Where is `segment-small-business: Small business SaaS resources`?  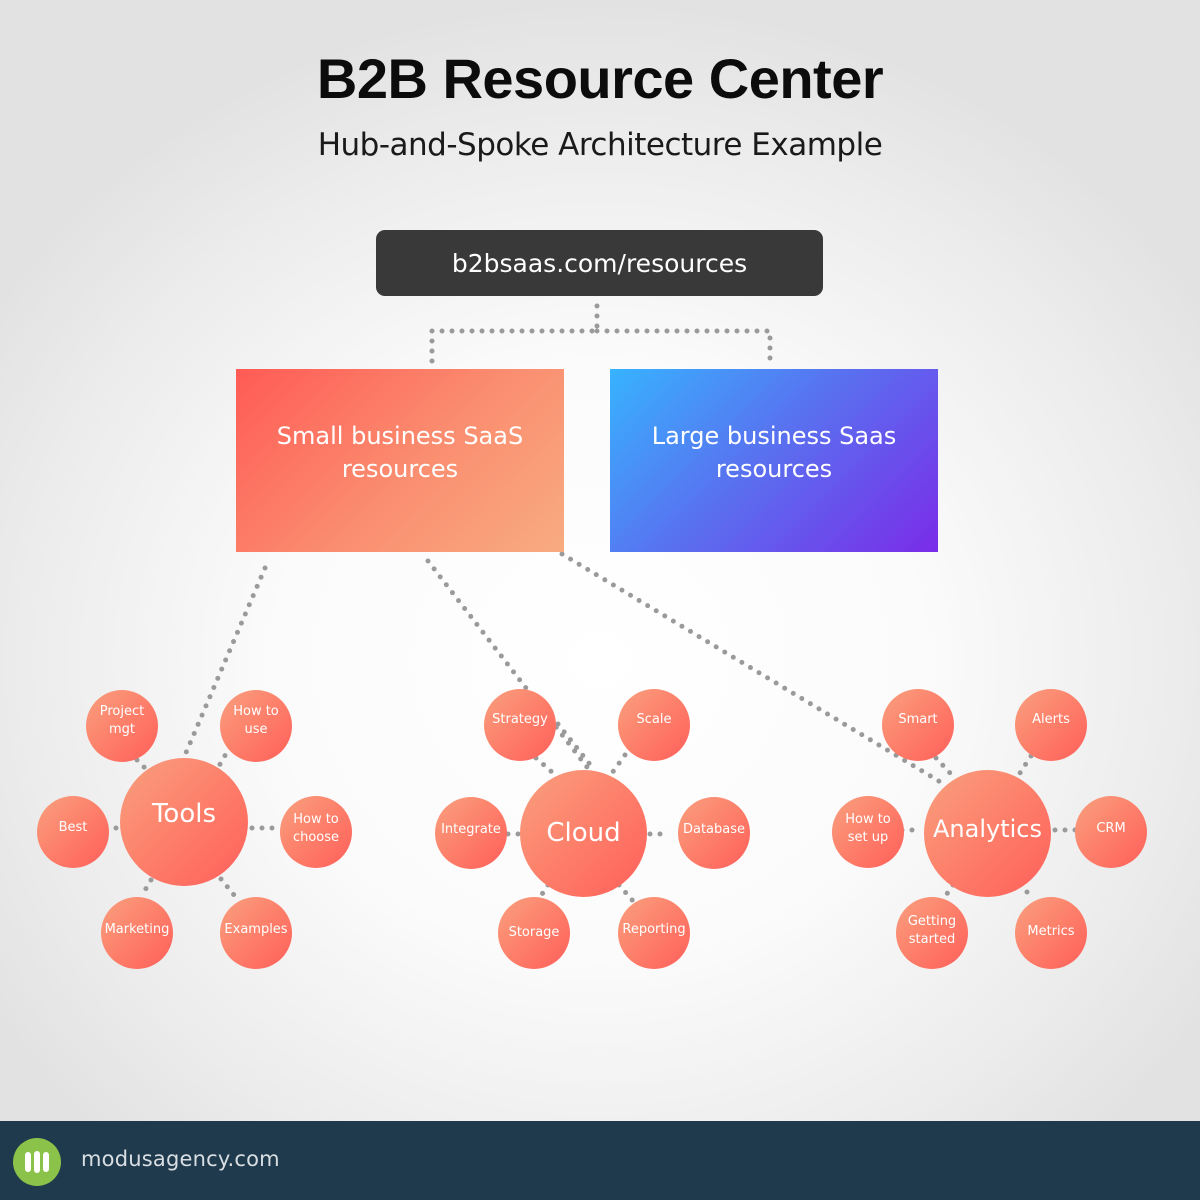 segment-small-business: Small business SaaS resources is located at coordinates (400, 460).